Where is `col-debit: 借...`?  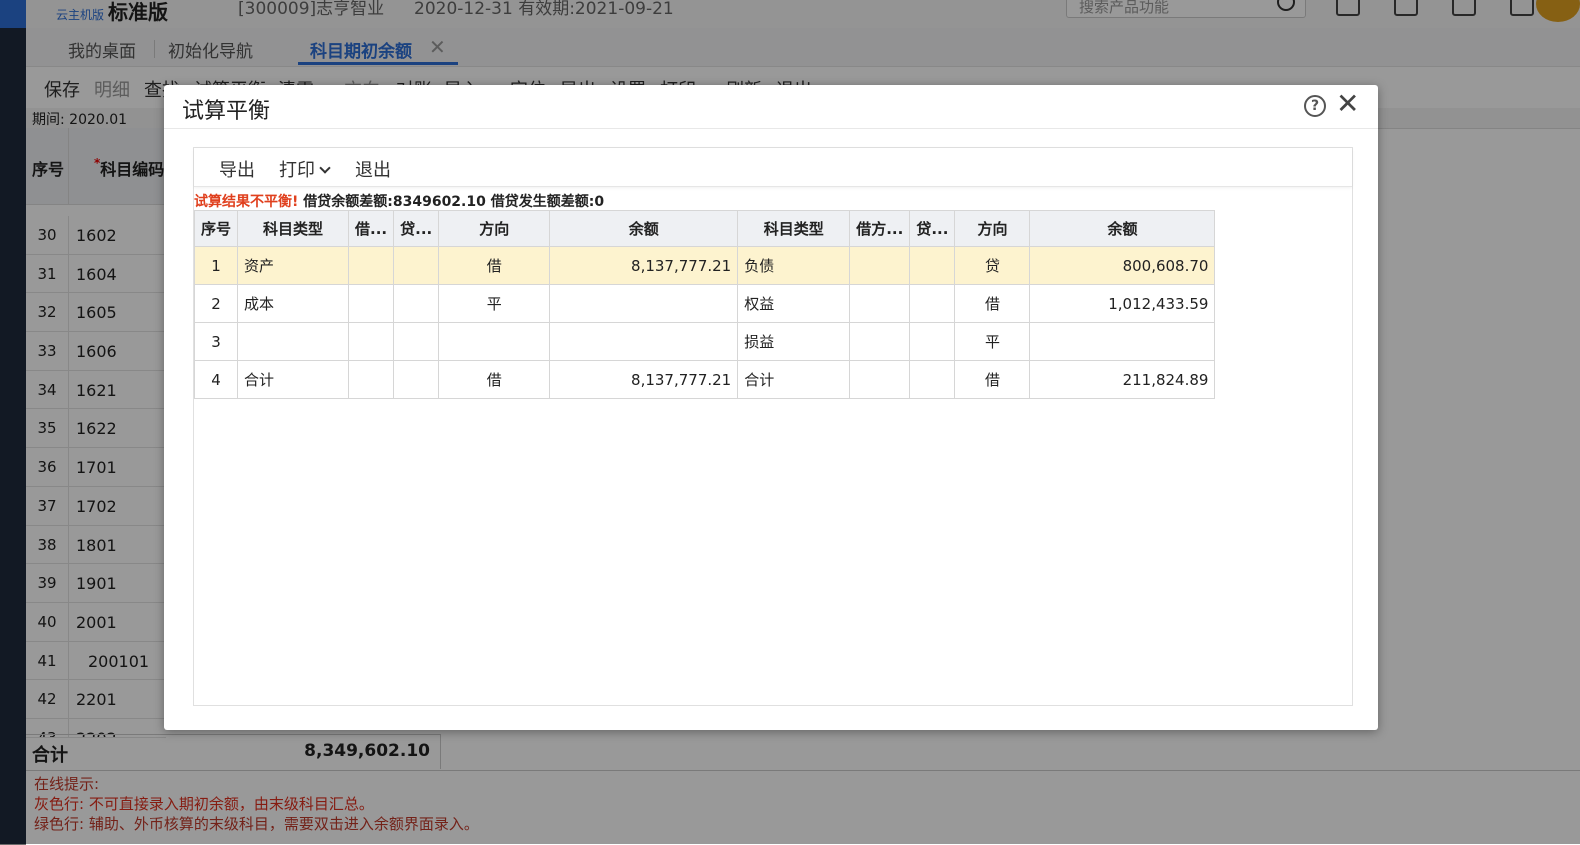
col-debit: 借... is located at coordinates (371, 228).